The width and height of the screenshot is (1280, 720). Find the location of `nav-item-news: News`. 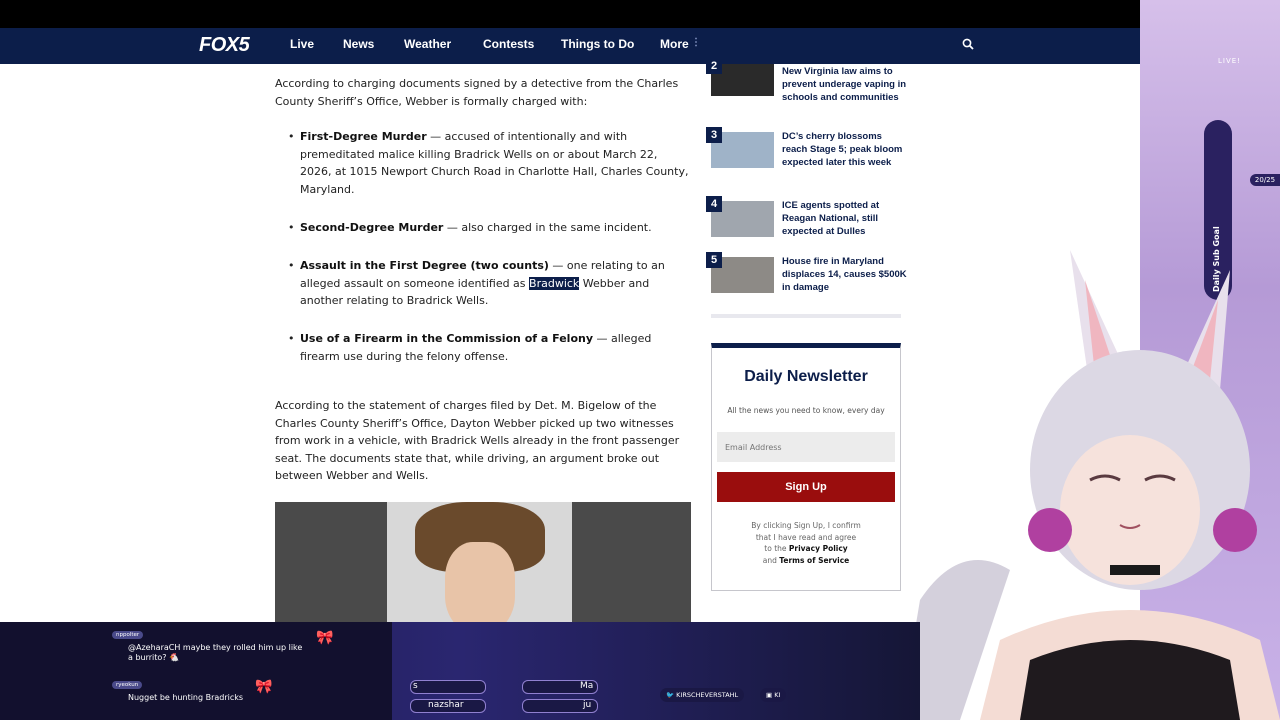

nav-item-news: News is located at coordinates (358, 44).